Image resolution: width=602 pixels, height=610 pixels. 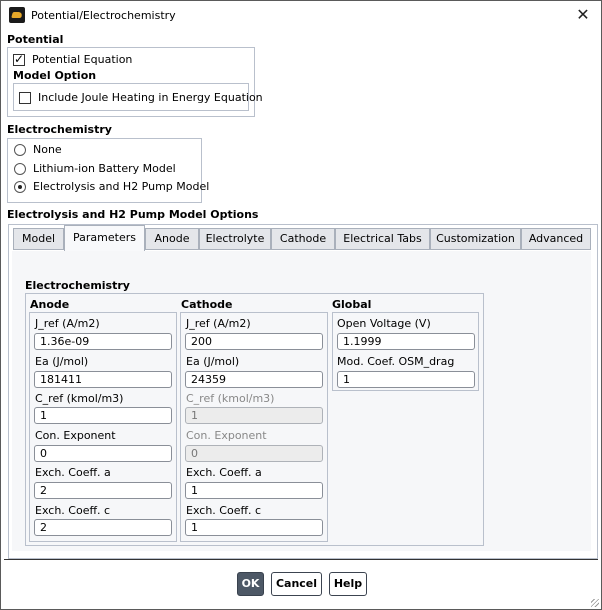 What do you see at coordinates (396, 361) in the screenshot?
I see `osm-drag-label: Mod. Coef. OSM_drag` at bounding box center [396, 361].